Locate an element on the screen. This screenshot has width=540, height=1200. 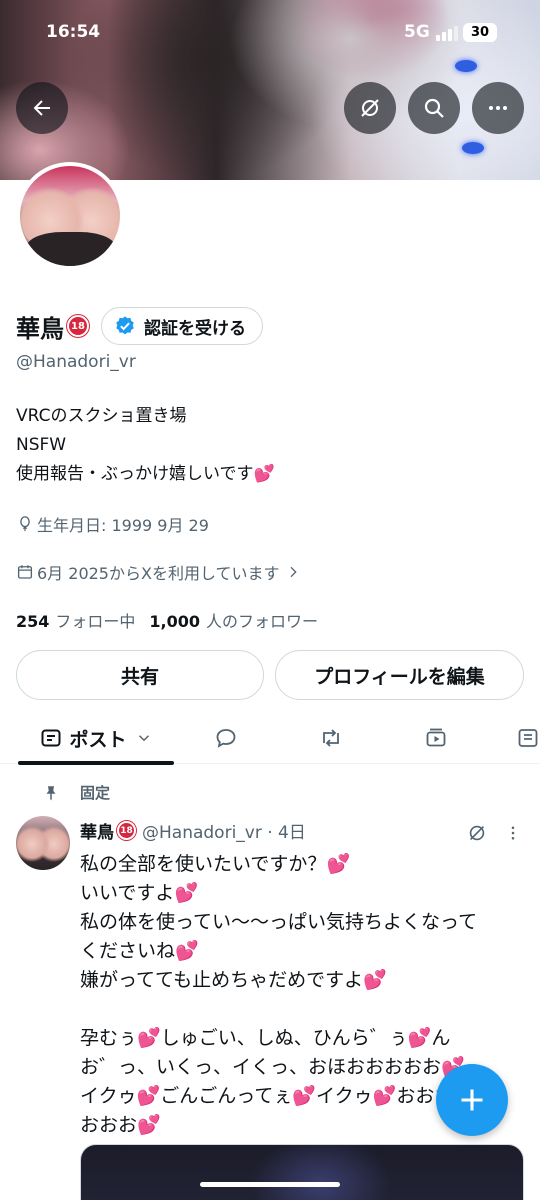
tab-replies is located at coordinates (226, 738).